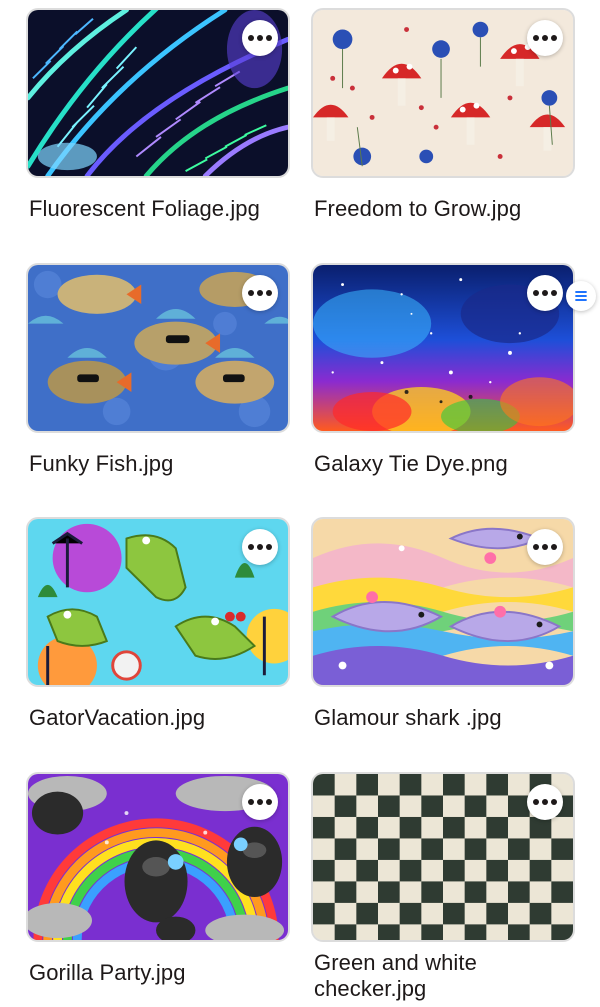 Image resolution: width=600 pixels, height=1007 pixels. I want to click on file-tile: Glamour shark .jpg, so click(443, 624).